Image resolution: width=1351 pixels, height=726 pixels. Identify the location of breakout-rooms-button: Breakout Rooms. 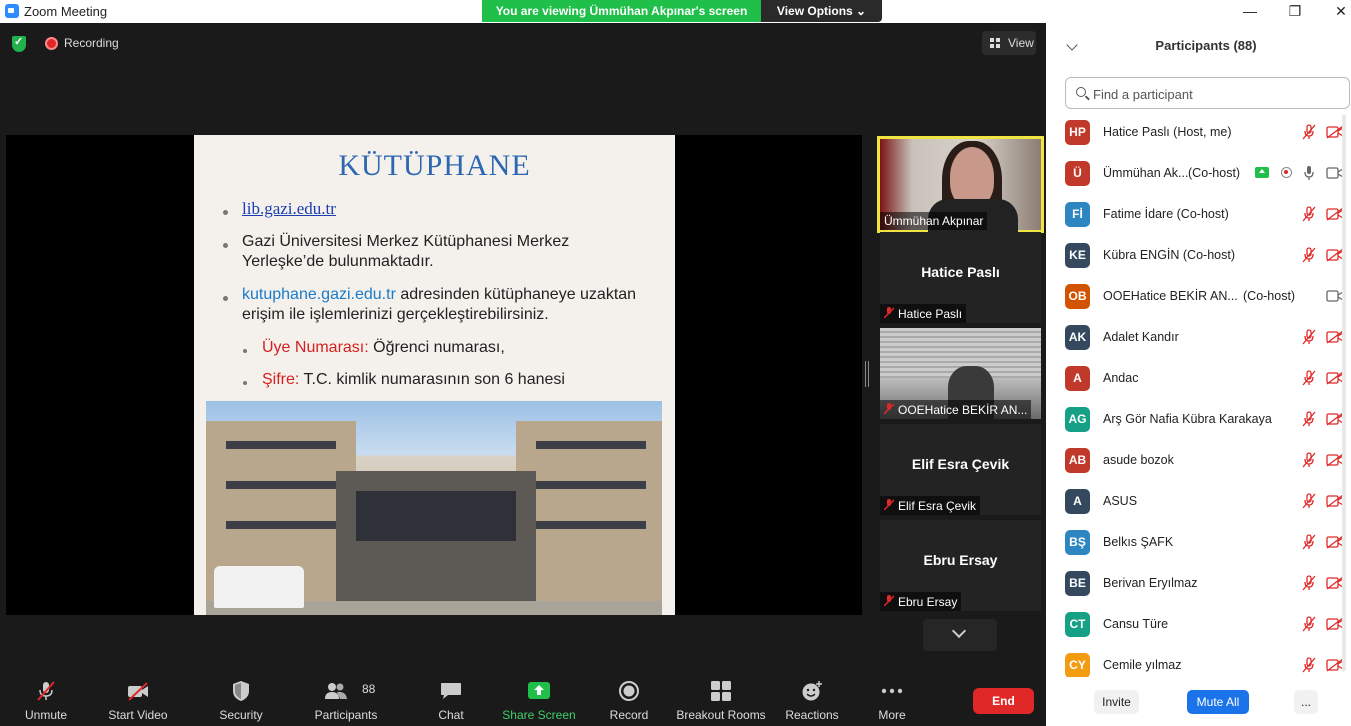
(721, 699).